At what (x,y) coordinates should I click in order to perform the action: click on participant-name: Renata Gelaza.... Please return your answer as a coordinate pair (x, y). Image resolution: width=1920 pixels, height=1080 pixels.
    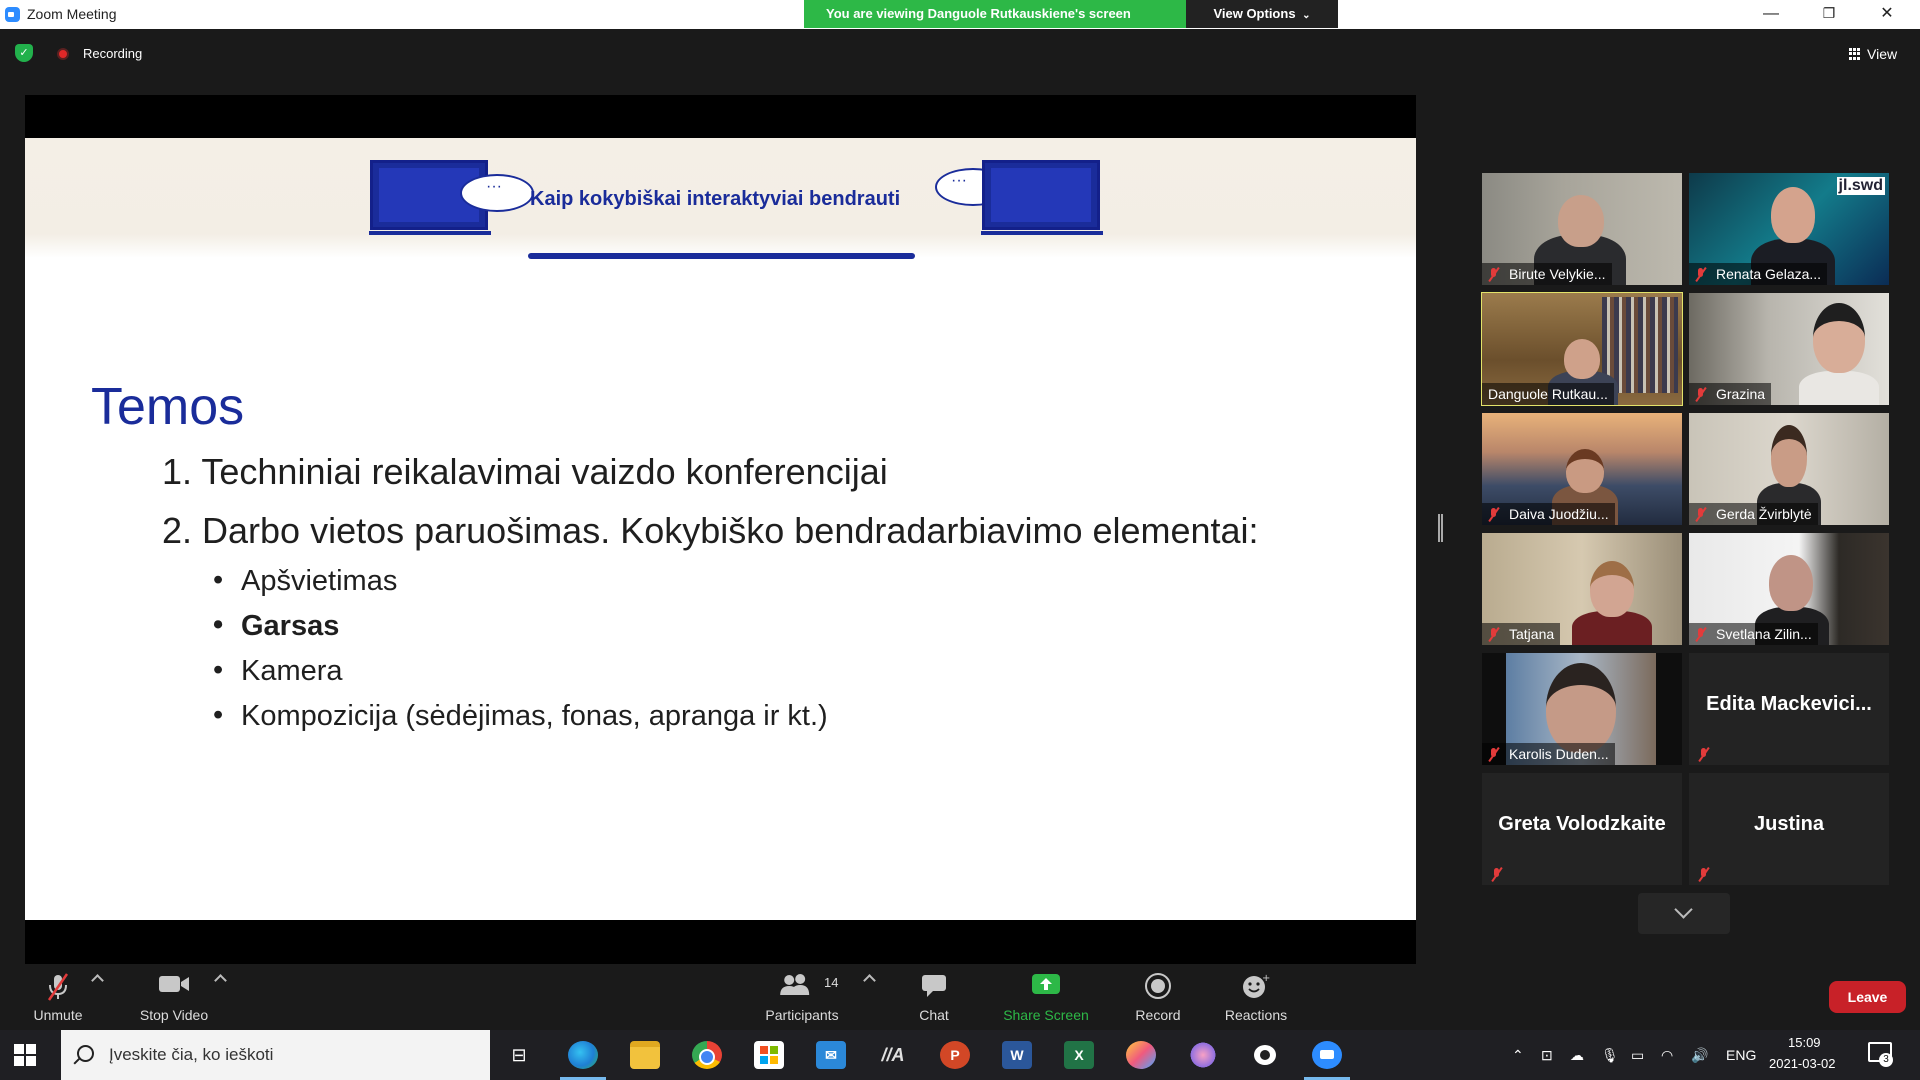
    Looking at the image, I should click on (1758, 274).